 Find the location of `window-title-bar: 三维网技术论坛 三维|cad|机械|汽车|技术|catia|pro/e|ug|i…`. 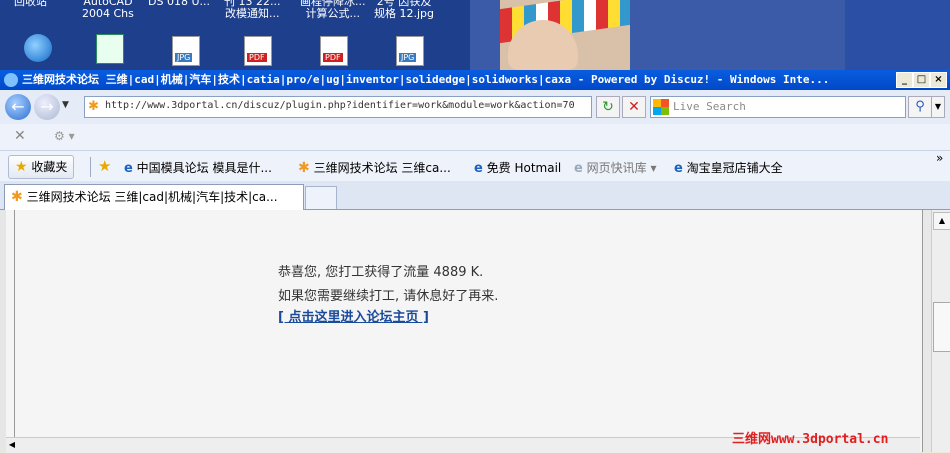

window-title-bar: 三维网技术论坛 三维|cad|机械|汽车|技术|catia|pro/e|ug|i… is located at coordinates (475, 80).